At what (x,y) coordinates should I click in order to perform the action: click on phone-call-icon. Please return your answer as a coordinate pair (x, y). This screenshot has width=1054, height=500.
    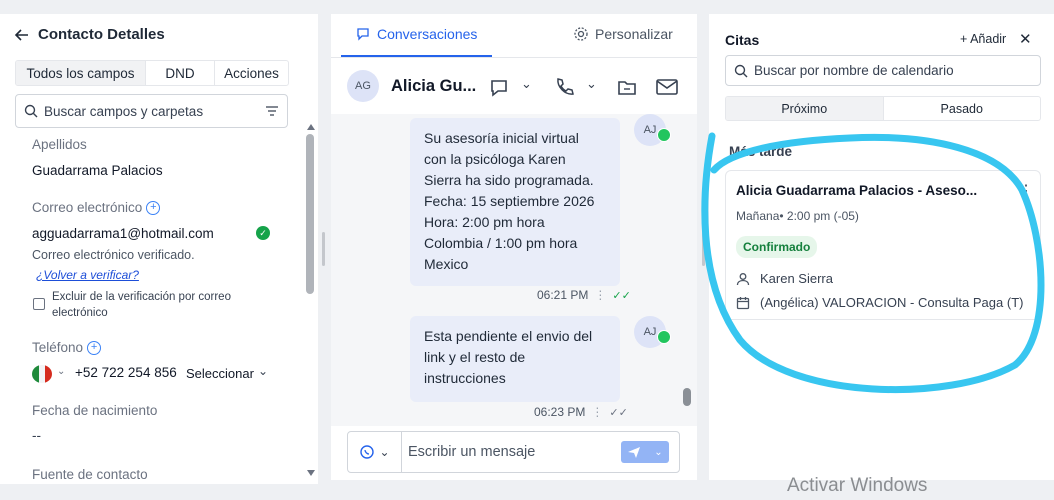
    Looking at the image, I should click on (564, 87).